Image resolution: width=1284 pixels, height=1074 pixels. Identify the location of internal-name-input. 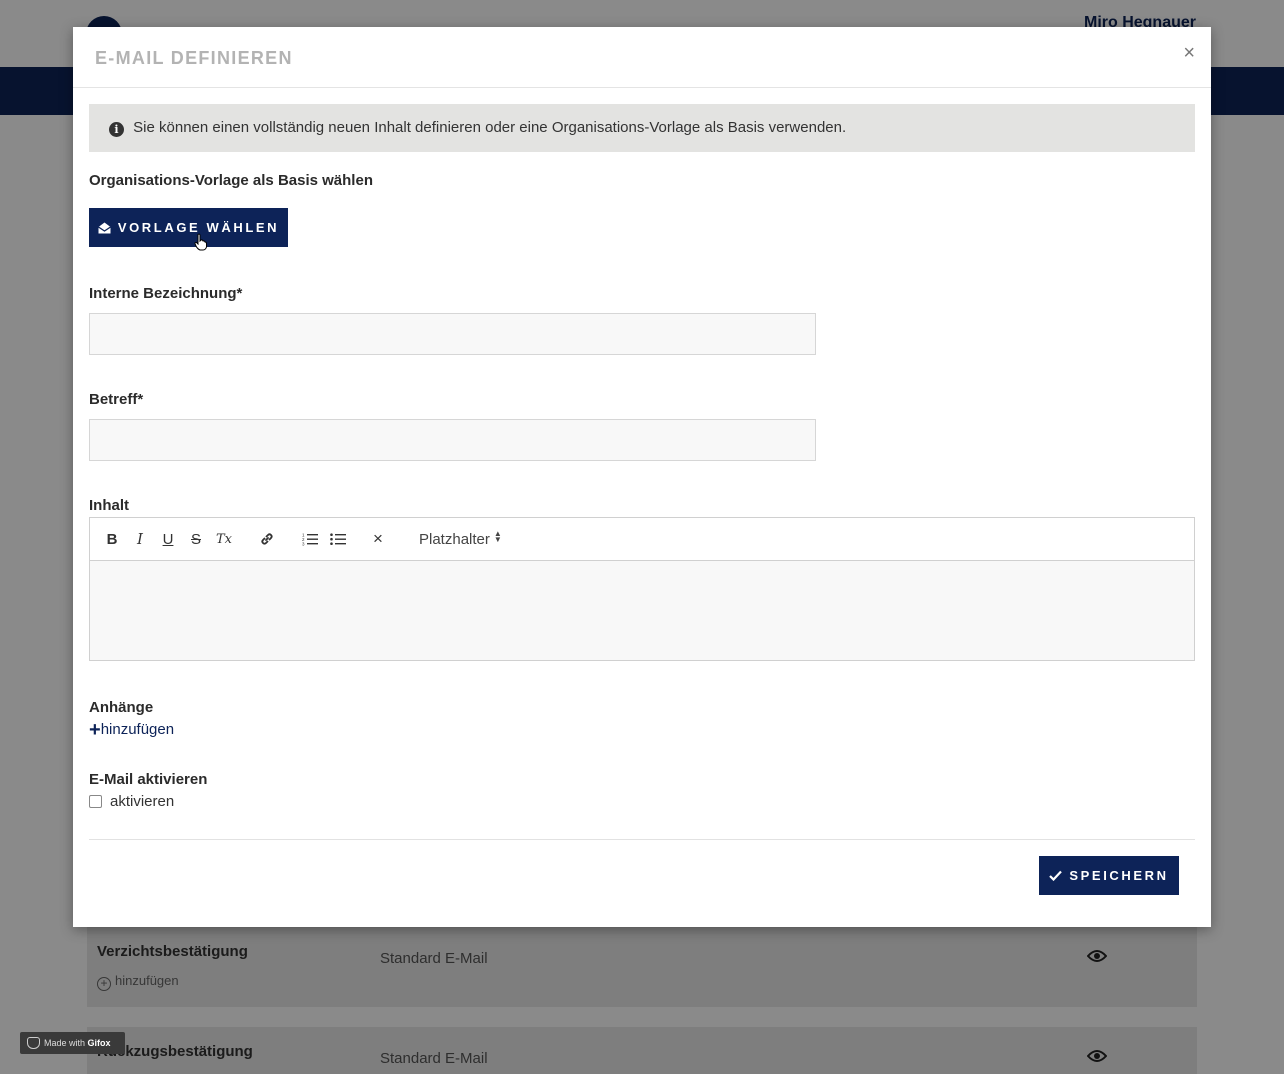
(452, 334).